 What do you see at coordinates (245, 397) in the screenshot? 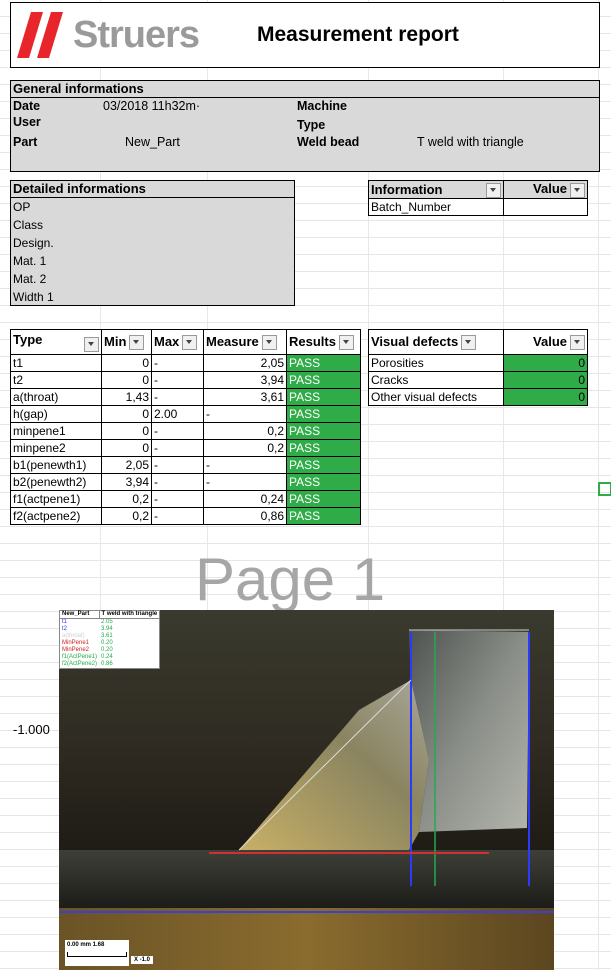
I see `measure-cell: 3,61` at bounding box center [245, 397].